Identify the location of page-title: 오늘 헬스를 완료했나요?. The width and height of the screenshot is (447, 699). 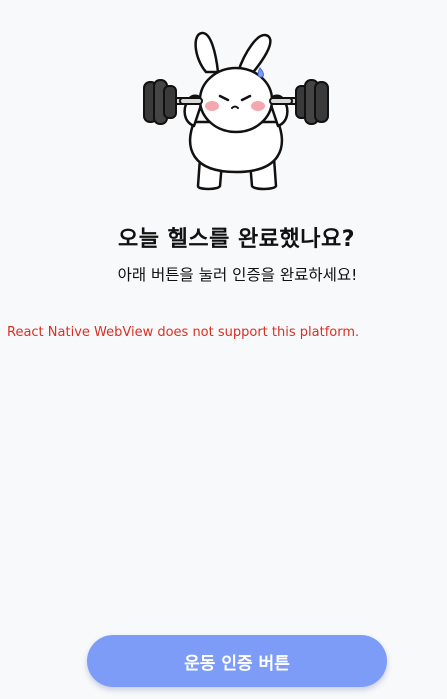
(236, 239).